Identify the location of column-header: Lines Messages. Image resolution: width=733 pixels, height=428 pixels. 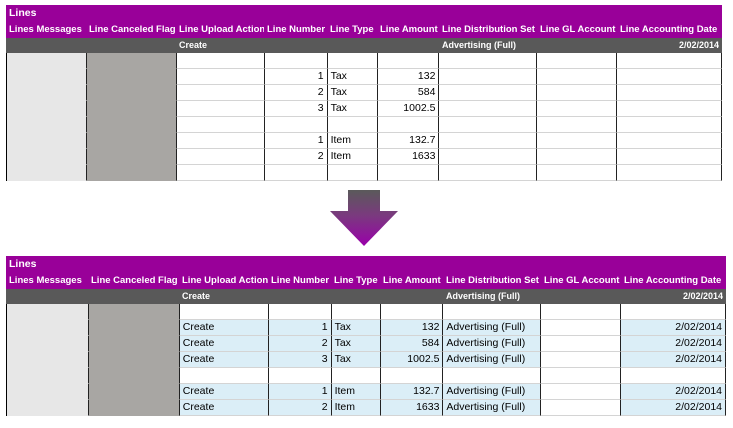
(46, 30).